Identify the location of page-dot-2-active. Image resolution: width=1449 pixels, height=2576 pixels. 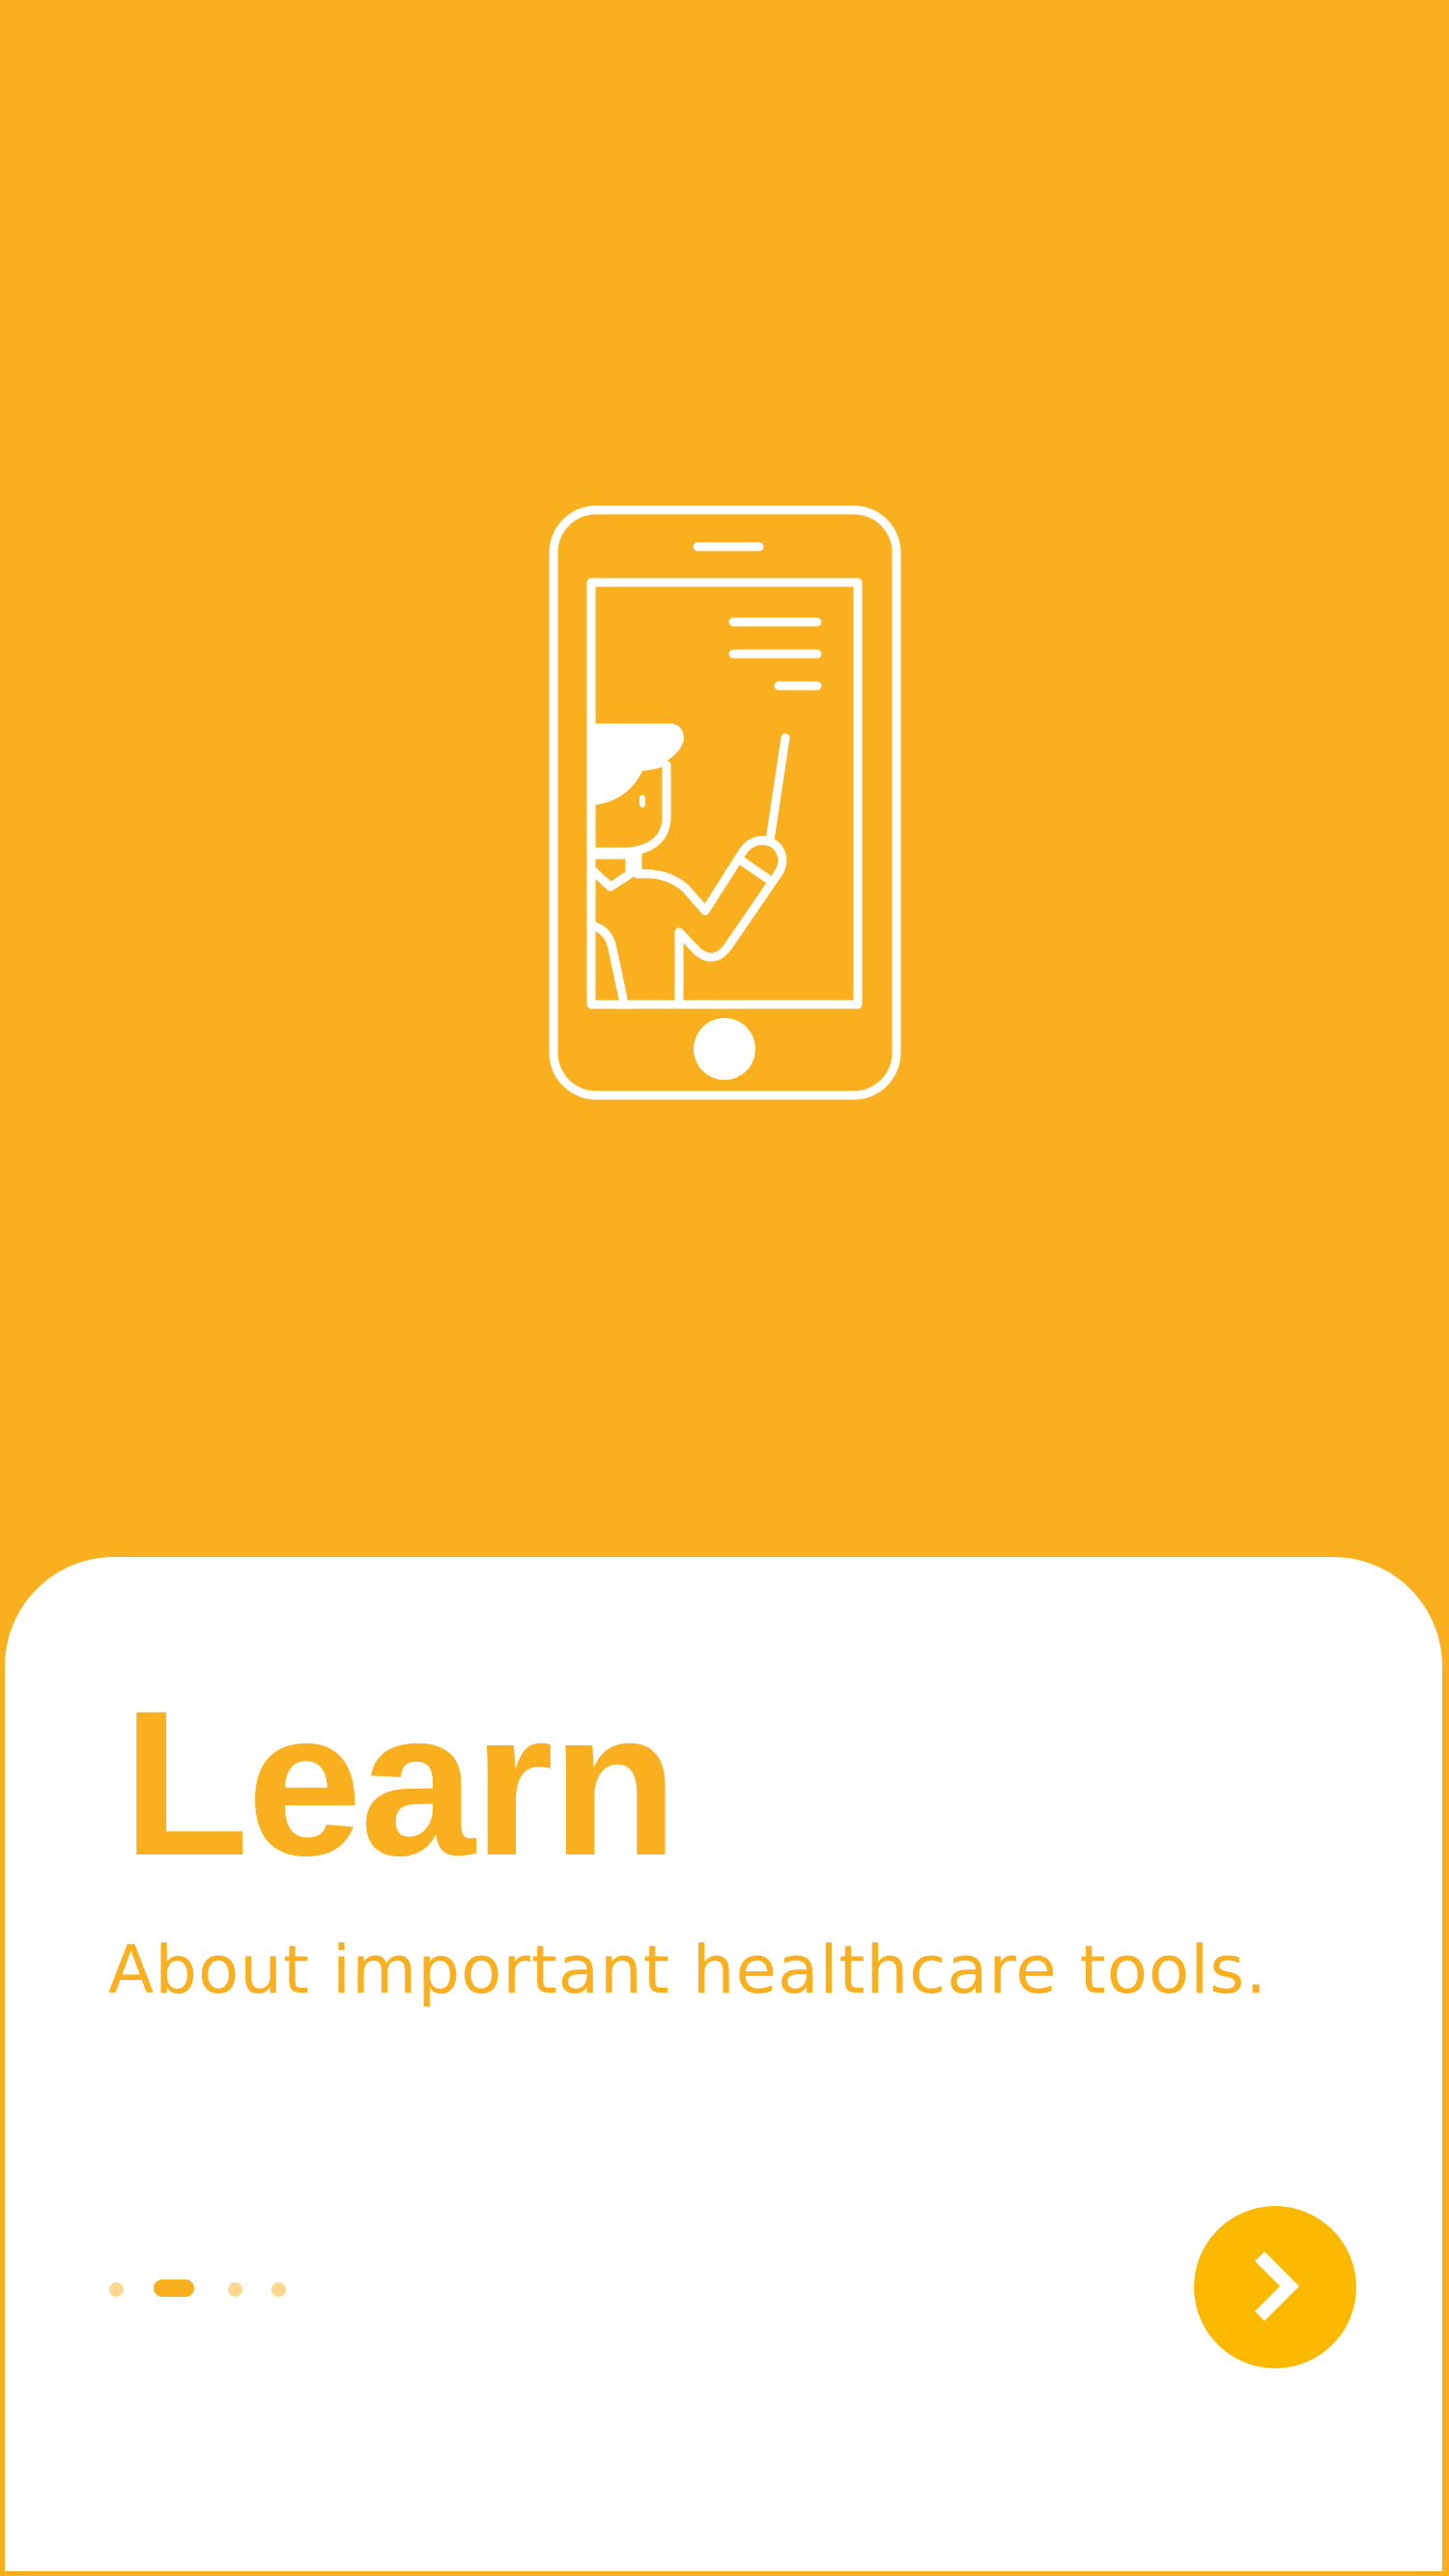
(174, 2288).